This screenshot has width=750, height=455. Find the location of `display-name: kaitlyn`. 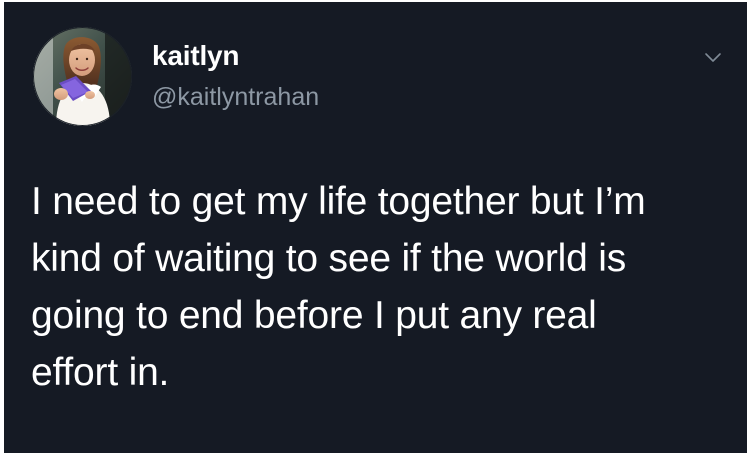

display-name: kaitlyn is located at coordinates (196, 56).